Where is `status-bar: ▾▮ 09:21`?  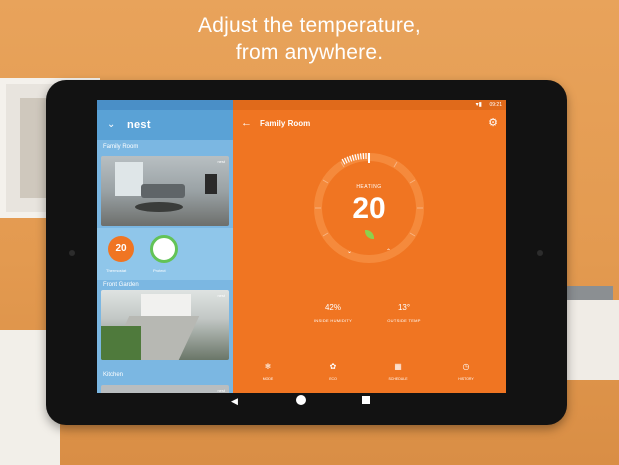 status-bar: ▾▮ 09:21 is located at coordinates (369, 105).